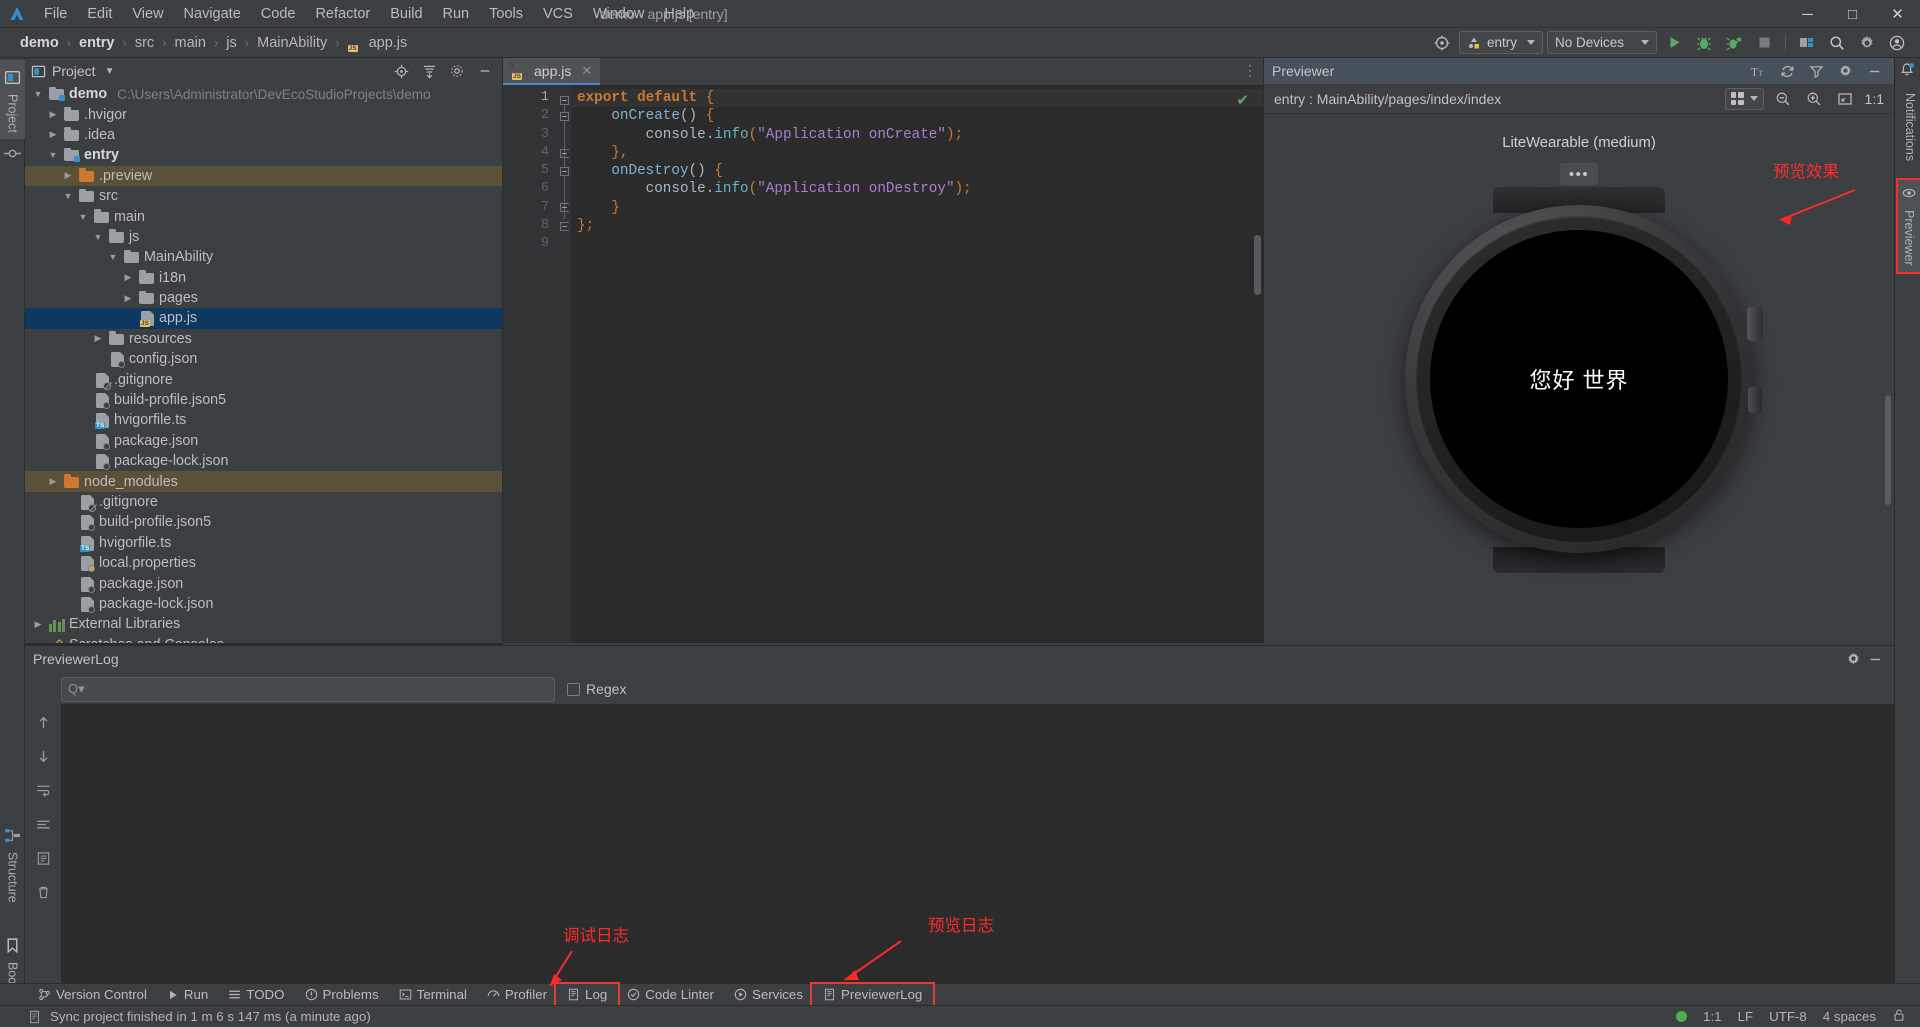  What do you see at coordinates (1758, 71) in the screenshot?
I see `text-size-icon: TT` at bounding box center [1758, 71].